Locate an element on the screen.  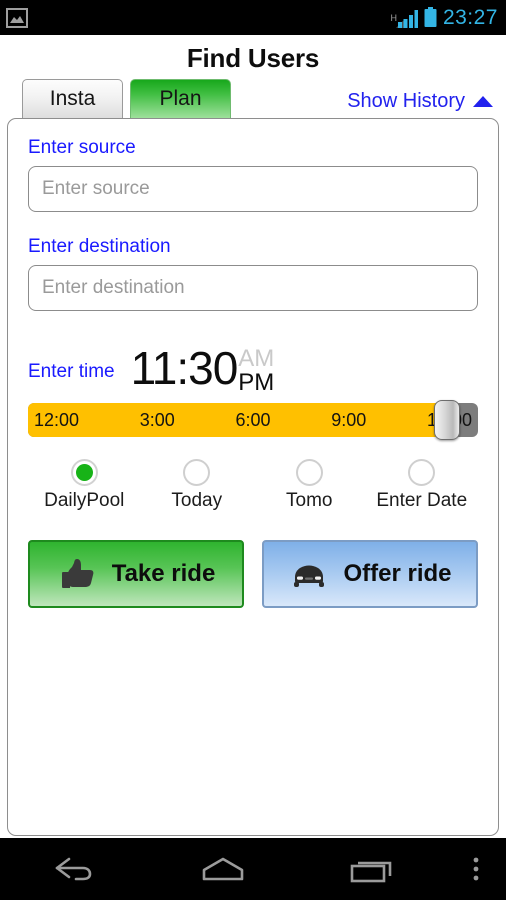
destination-field-group: Enter destination is located at coordinates (253, 273).